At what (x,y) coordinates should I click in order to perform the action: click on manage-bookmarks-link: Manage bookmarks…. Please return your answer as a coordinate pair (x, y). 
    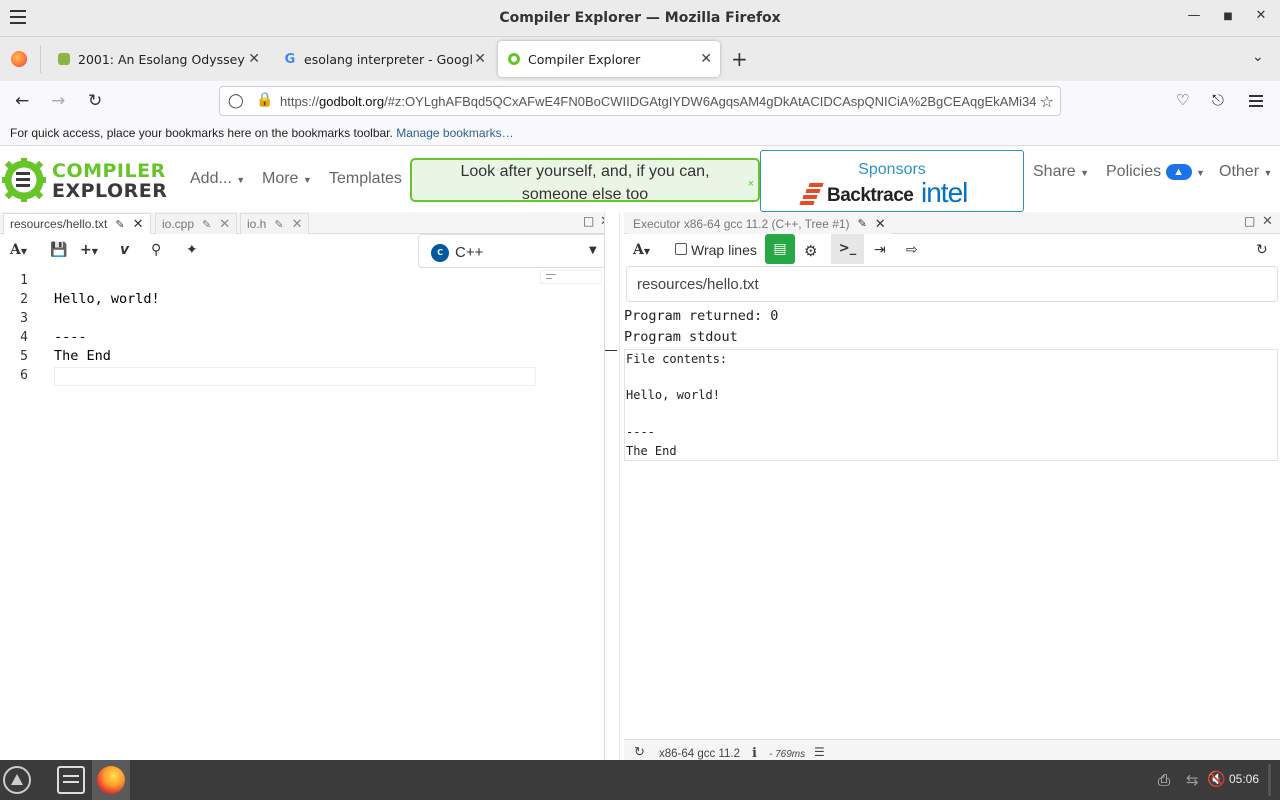
    Looking at the image, I should click on (454, 133).